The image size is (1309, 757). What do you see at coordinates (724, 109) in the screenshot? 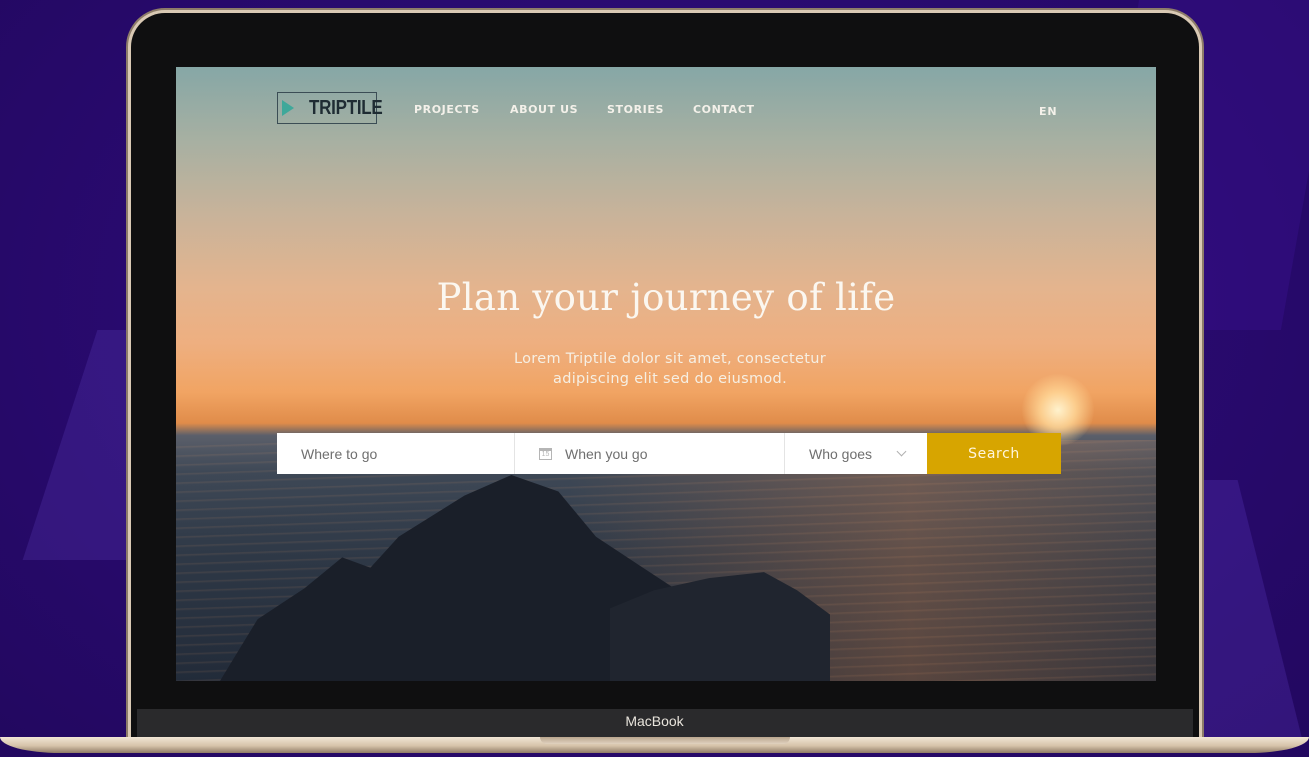
I see `nav-item-contact: CONTACT` at bounding box center [724, 109].